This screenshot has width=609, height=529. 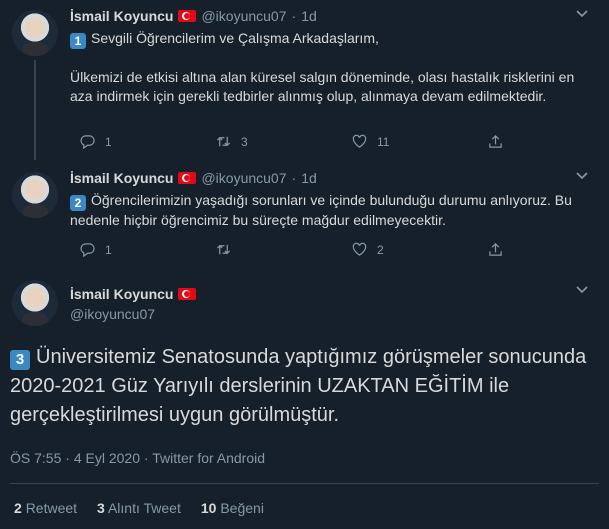 I want to click on tweet-actions: 1 2, so click(x=344, y=249).